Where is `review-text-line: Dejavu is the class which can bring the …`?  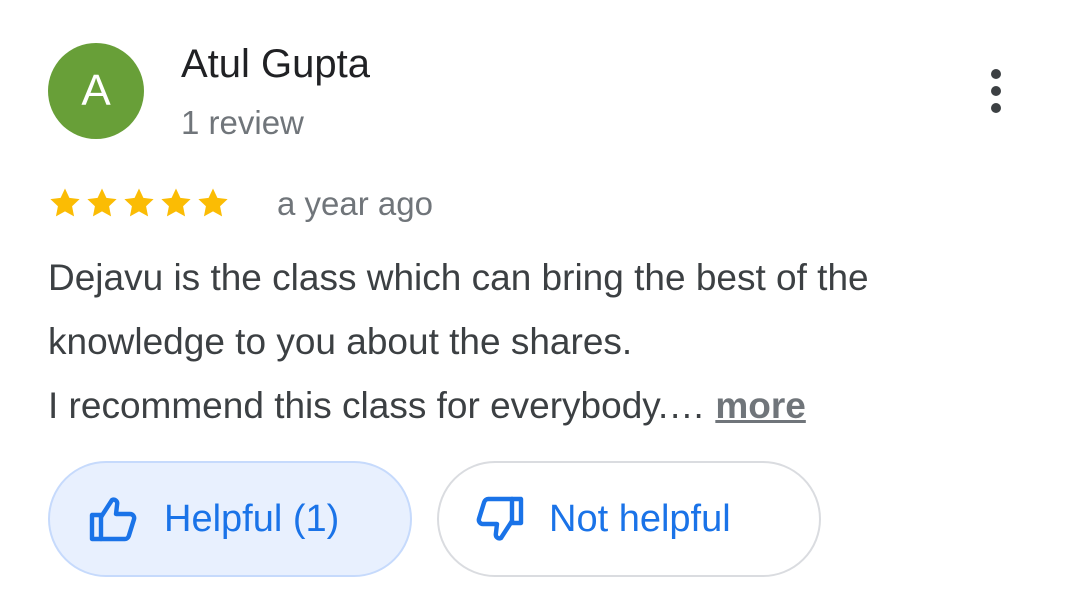
review-text-line: Dejavu is the class which can bring the … is located at coordinates (458, 277).